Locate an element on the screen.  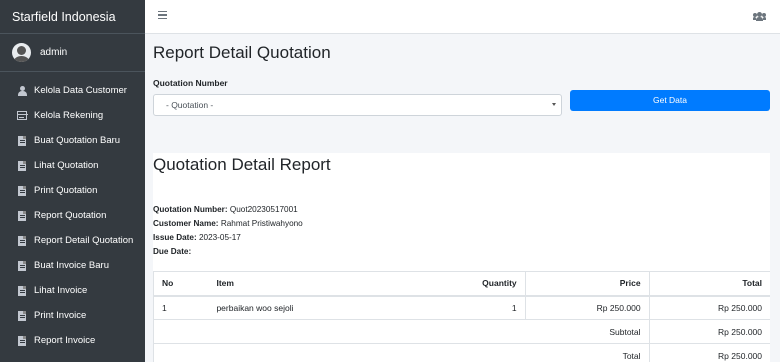
column-header-quantity: Quantity is located at coordinates (474, 284).